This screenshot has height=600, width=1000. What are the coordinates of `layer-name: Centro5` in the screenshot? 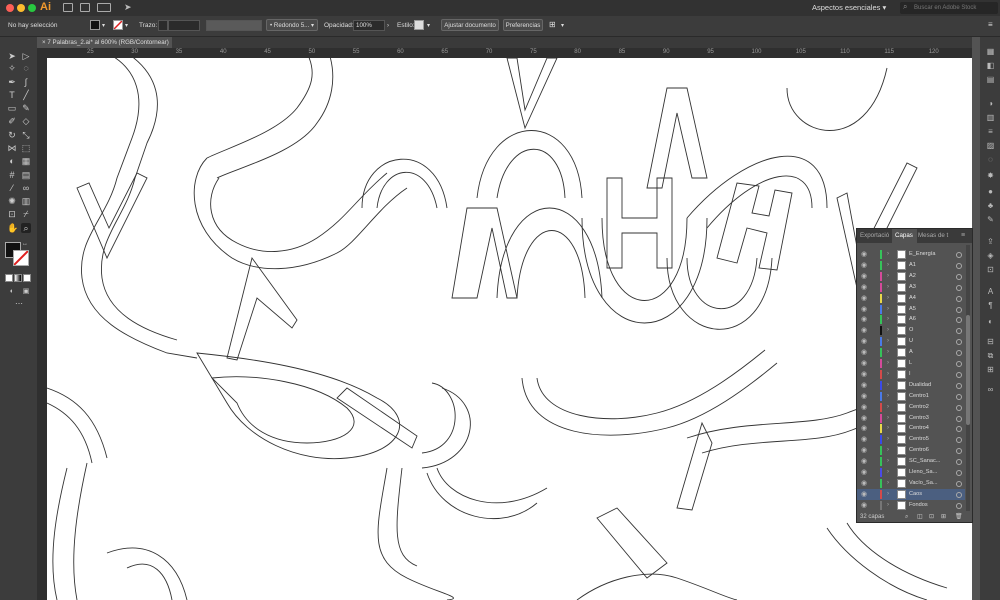 It's located at (919, 439).